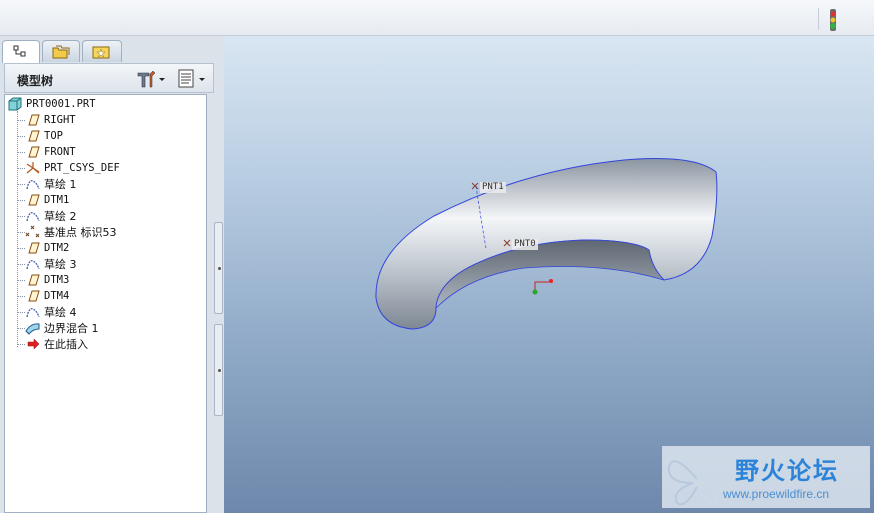 This screenshot has width=874, height=513. What do you see at coordinates (32, 329) in the screenshot?
I see `boundary-blend-icon` at bounding box center [32, 329].